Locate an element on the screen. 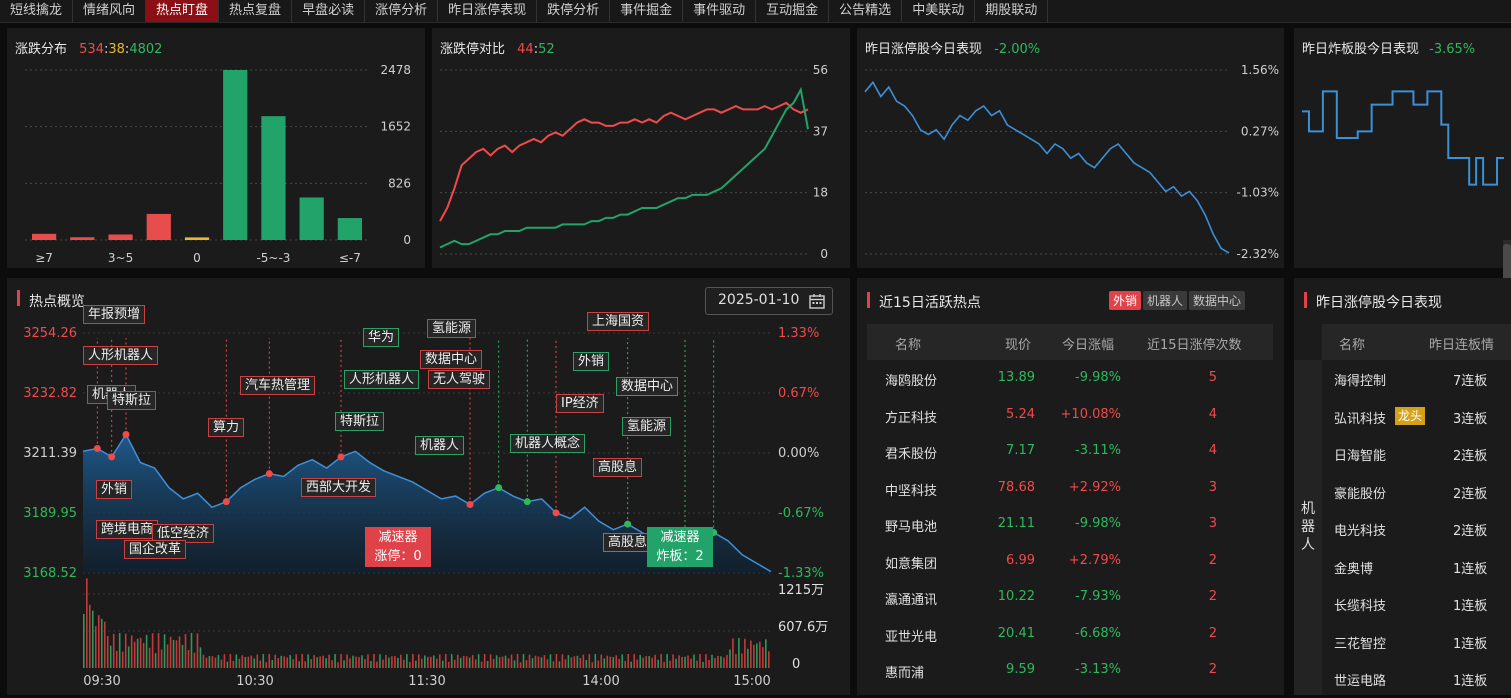 This screenshot has width=1511, height=698. limit-line-chart: 56 37 18 0 is located at coordinates (633, 162).